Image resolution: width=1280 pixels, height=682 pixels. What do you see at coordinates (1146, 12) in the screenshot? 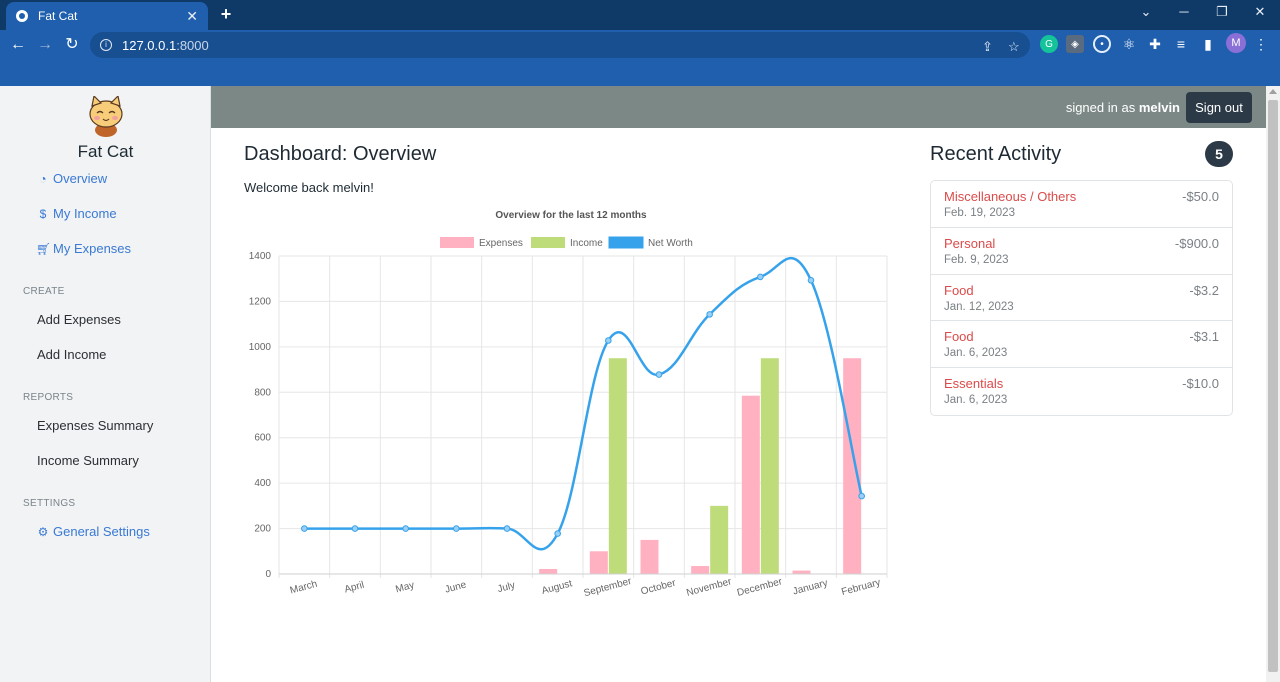
I see `tab-search-icon: ⌄` at bounding box center [1146, 12].